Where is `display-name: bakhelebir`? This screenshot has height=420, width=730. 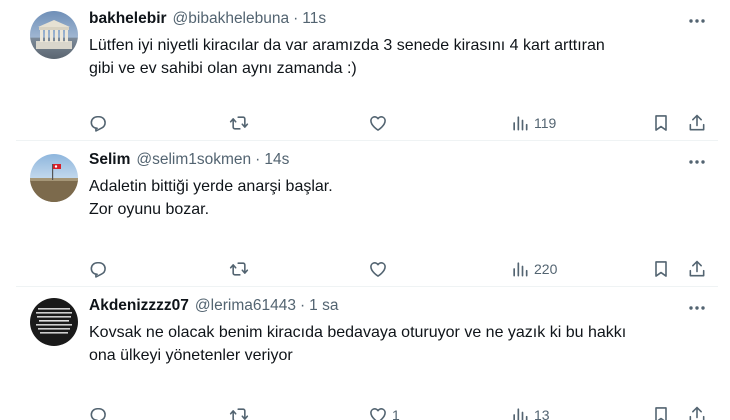
display-name: bakhelebir is located at coordinates (128, 19).